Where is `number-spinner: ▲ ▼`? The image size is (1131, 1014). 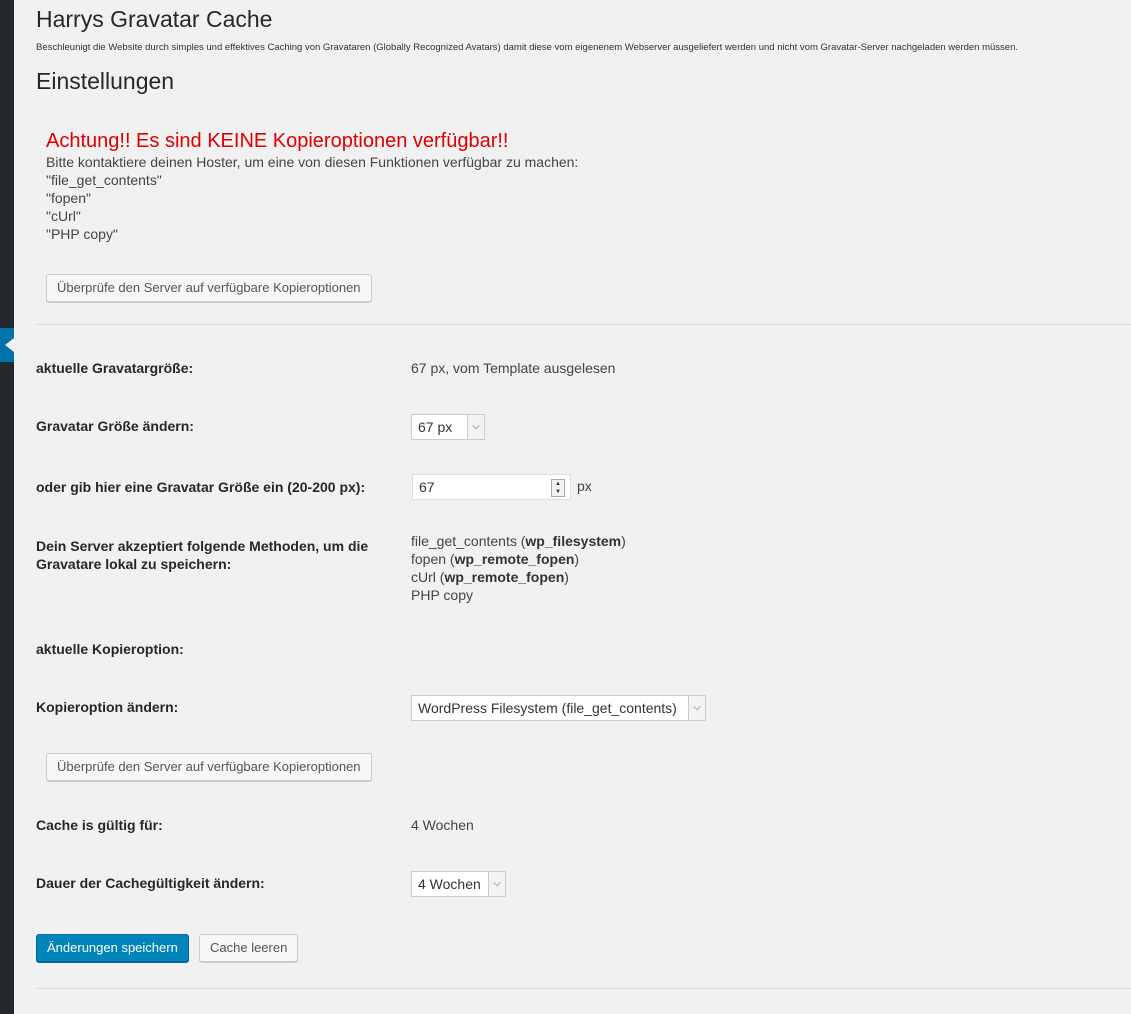 number-spinner: ▲ ▼ is located at coordinates (558, 488).